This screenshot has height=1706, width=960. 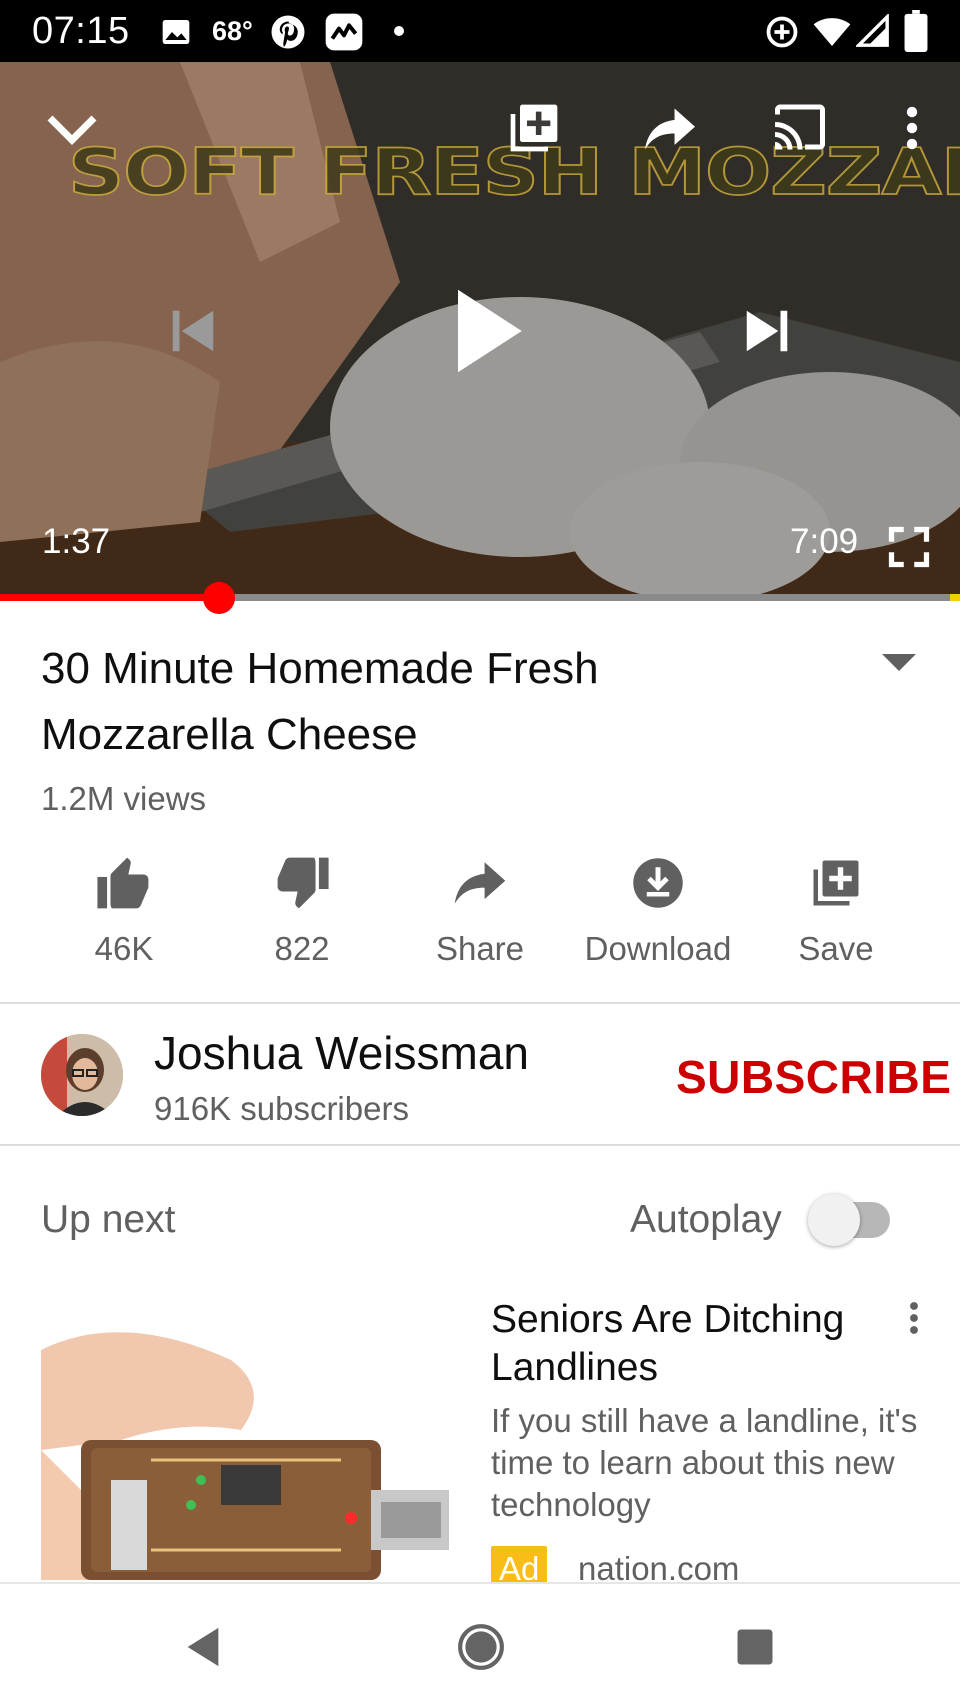 What do you see at coordinates (909, 547) in the screenshot?
I see `fullscreen-icon` at bounding box center [909, 547].